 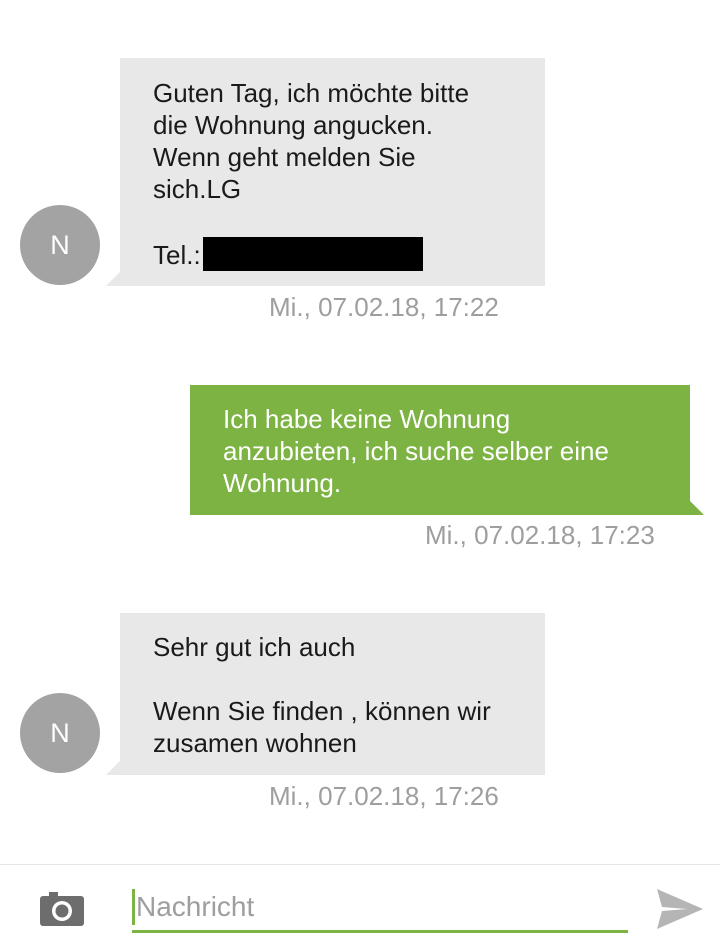 What do you see at coordinates (680, 909) in the screenshot?
I see `send-icon` at bounding box center [680, 909].